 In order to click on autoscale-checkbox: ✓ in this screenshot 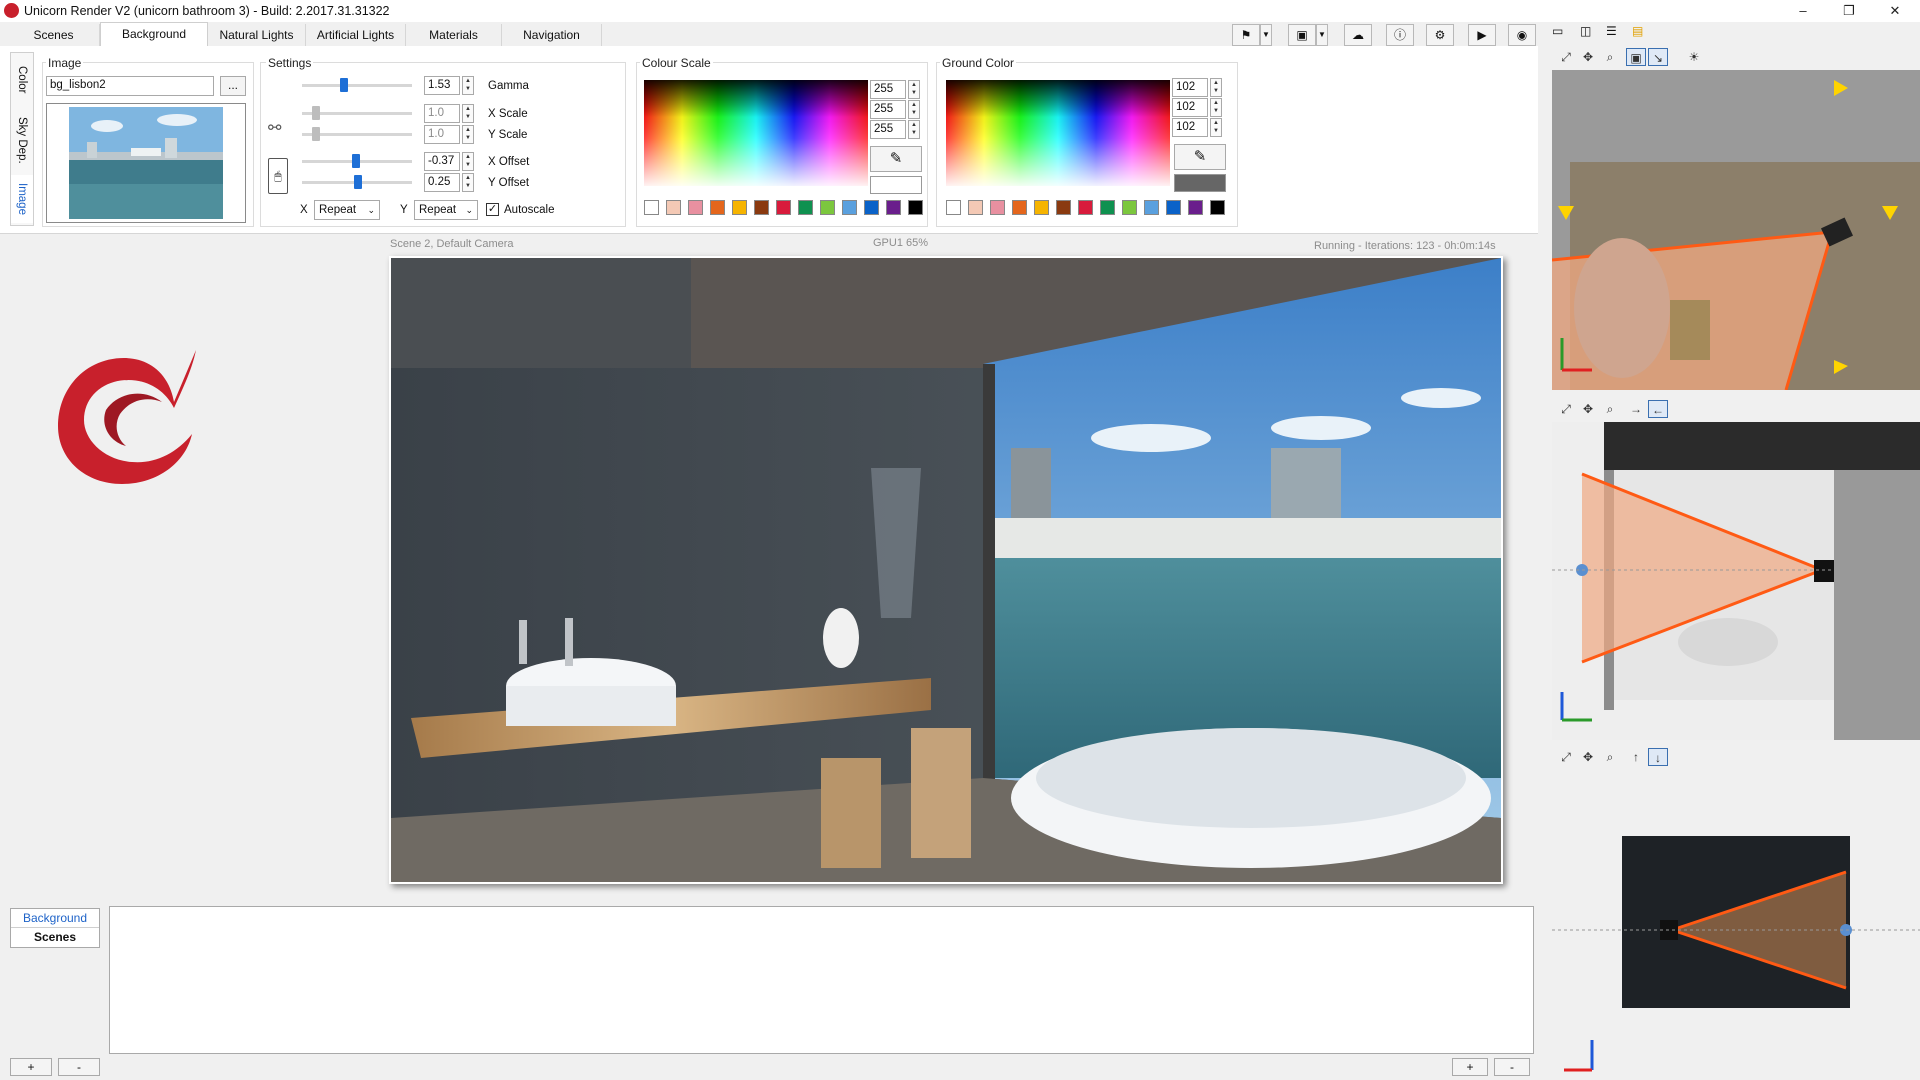, I will do `click(492, 209)`.